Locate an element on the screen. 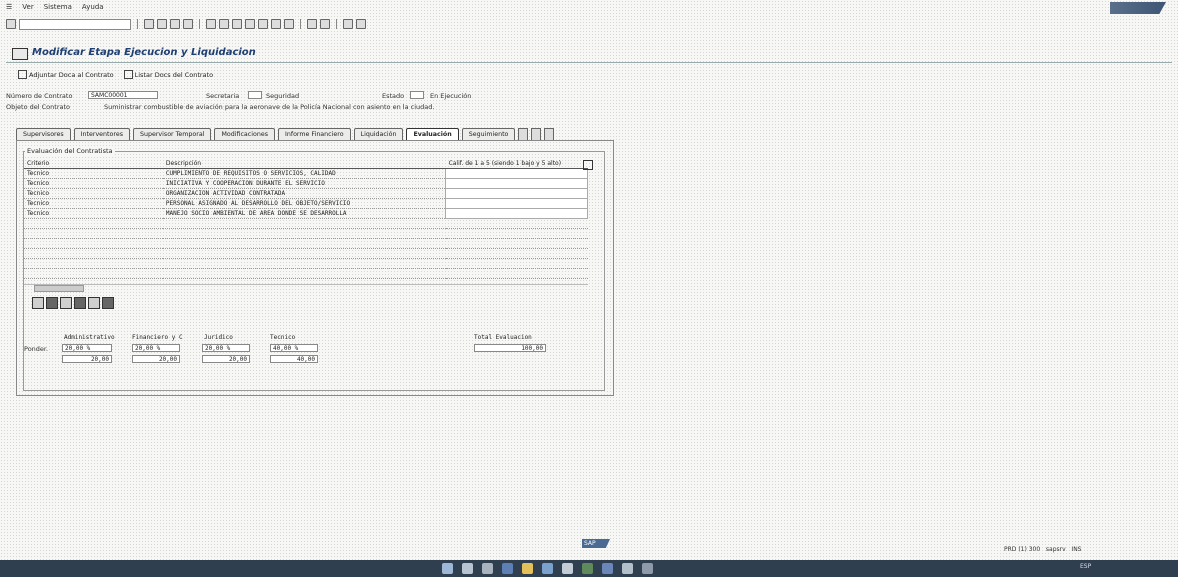 The width and height of the screenshot is (1178, 577). list-docs-button: Listar Docs del Contrato is located at coordinates (168, 74).